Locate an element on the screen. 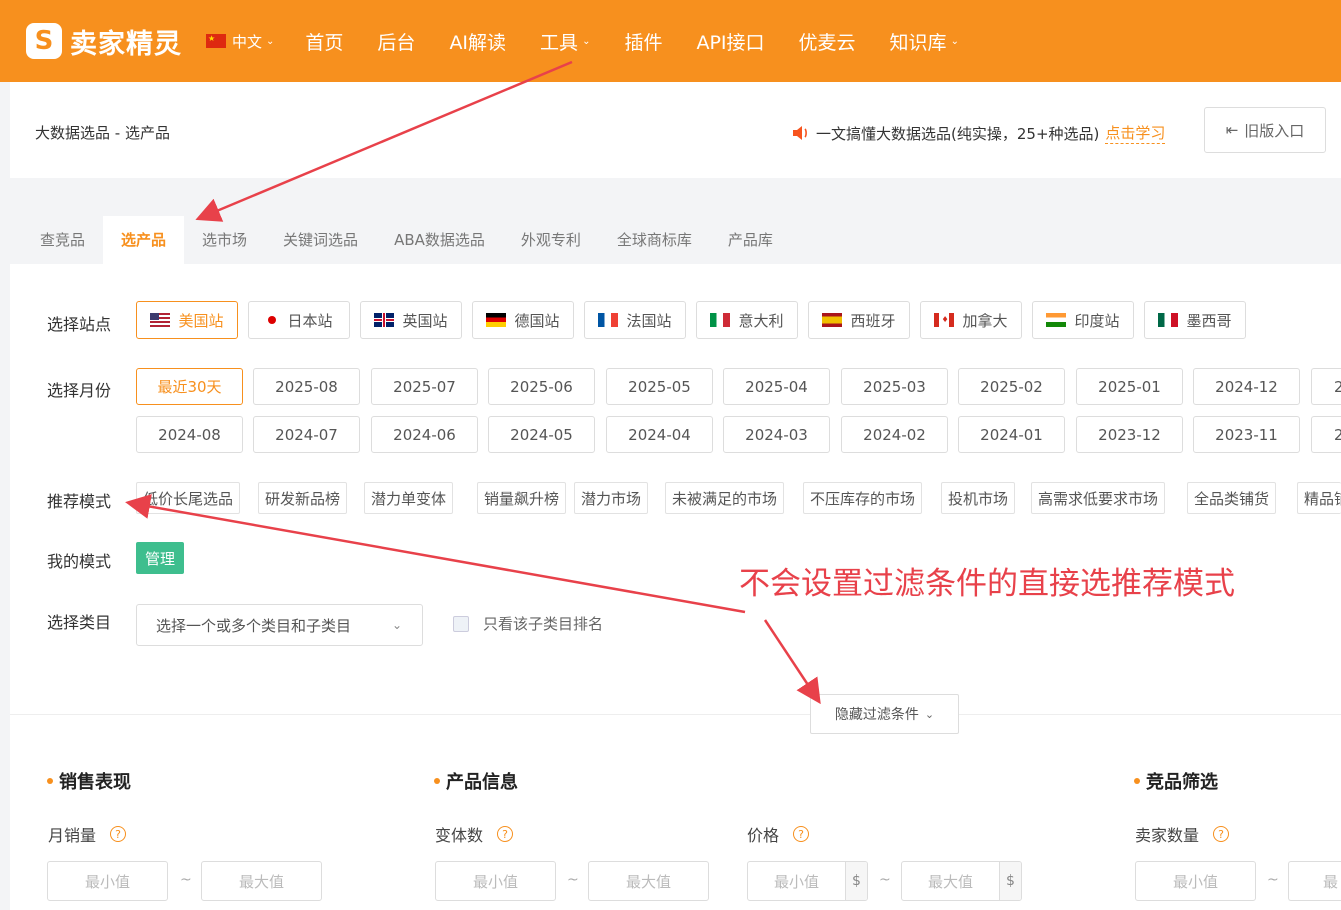 This screenshot has height=910, width=1341. nav-item-backend: 后台 is located at coordinates (396, 41).